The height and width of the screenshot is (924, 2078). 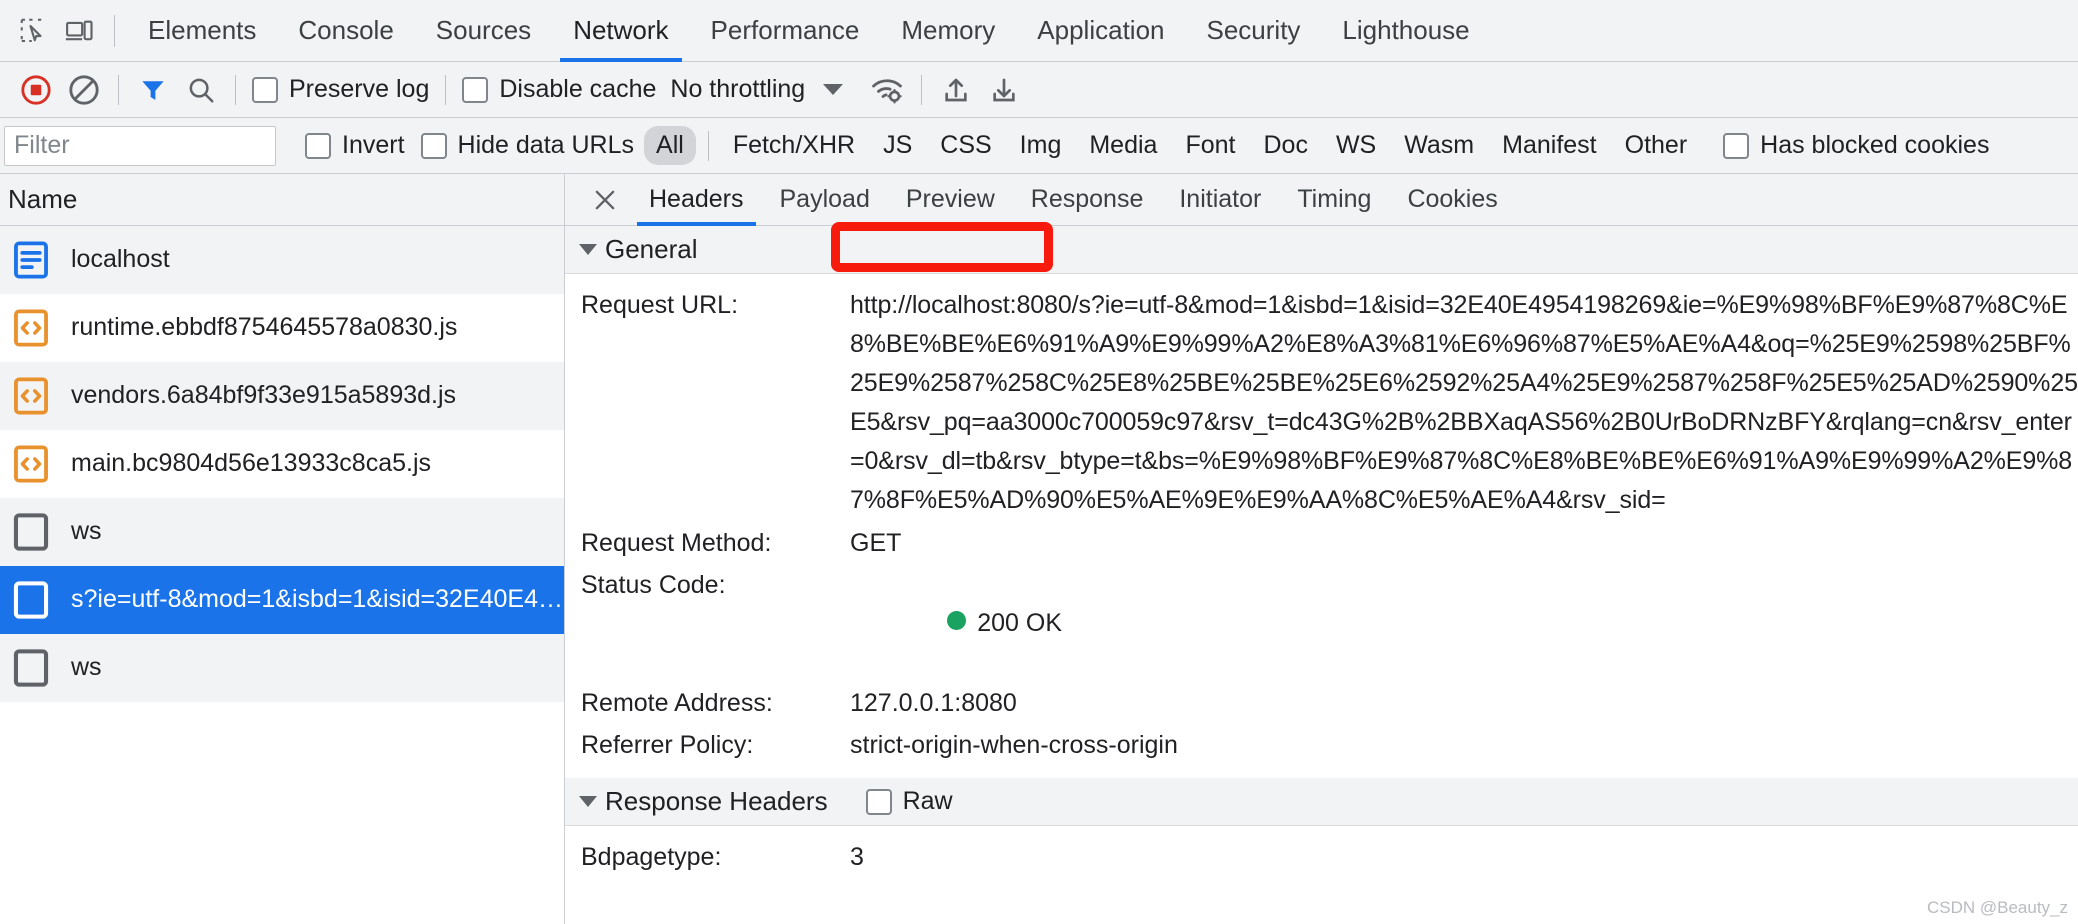 What do you see at coordinates (651, 857) in the screenshot?
I see `bdpagetype-label: Bdpagetype:` at bounding box center [651, 857].